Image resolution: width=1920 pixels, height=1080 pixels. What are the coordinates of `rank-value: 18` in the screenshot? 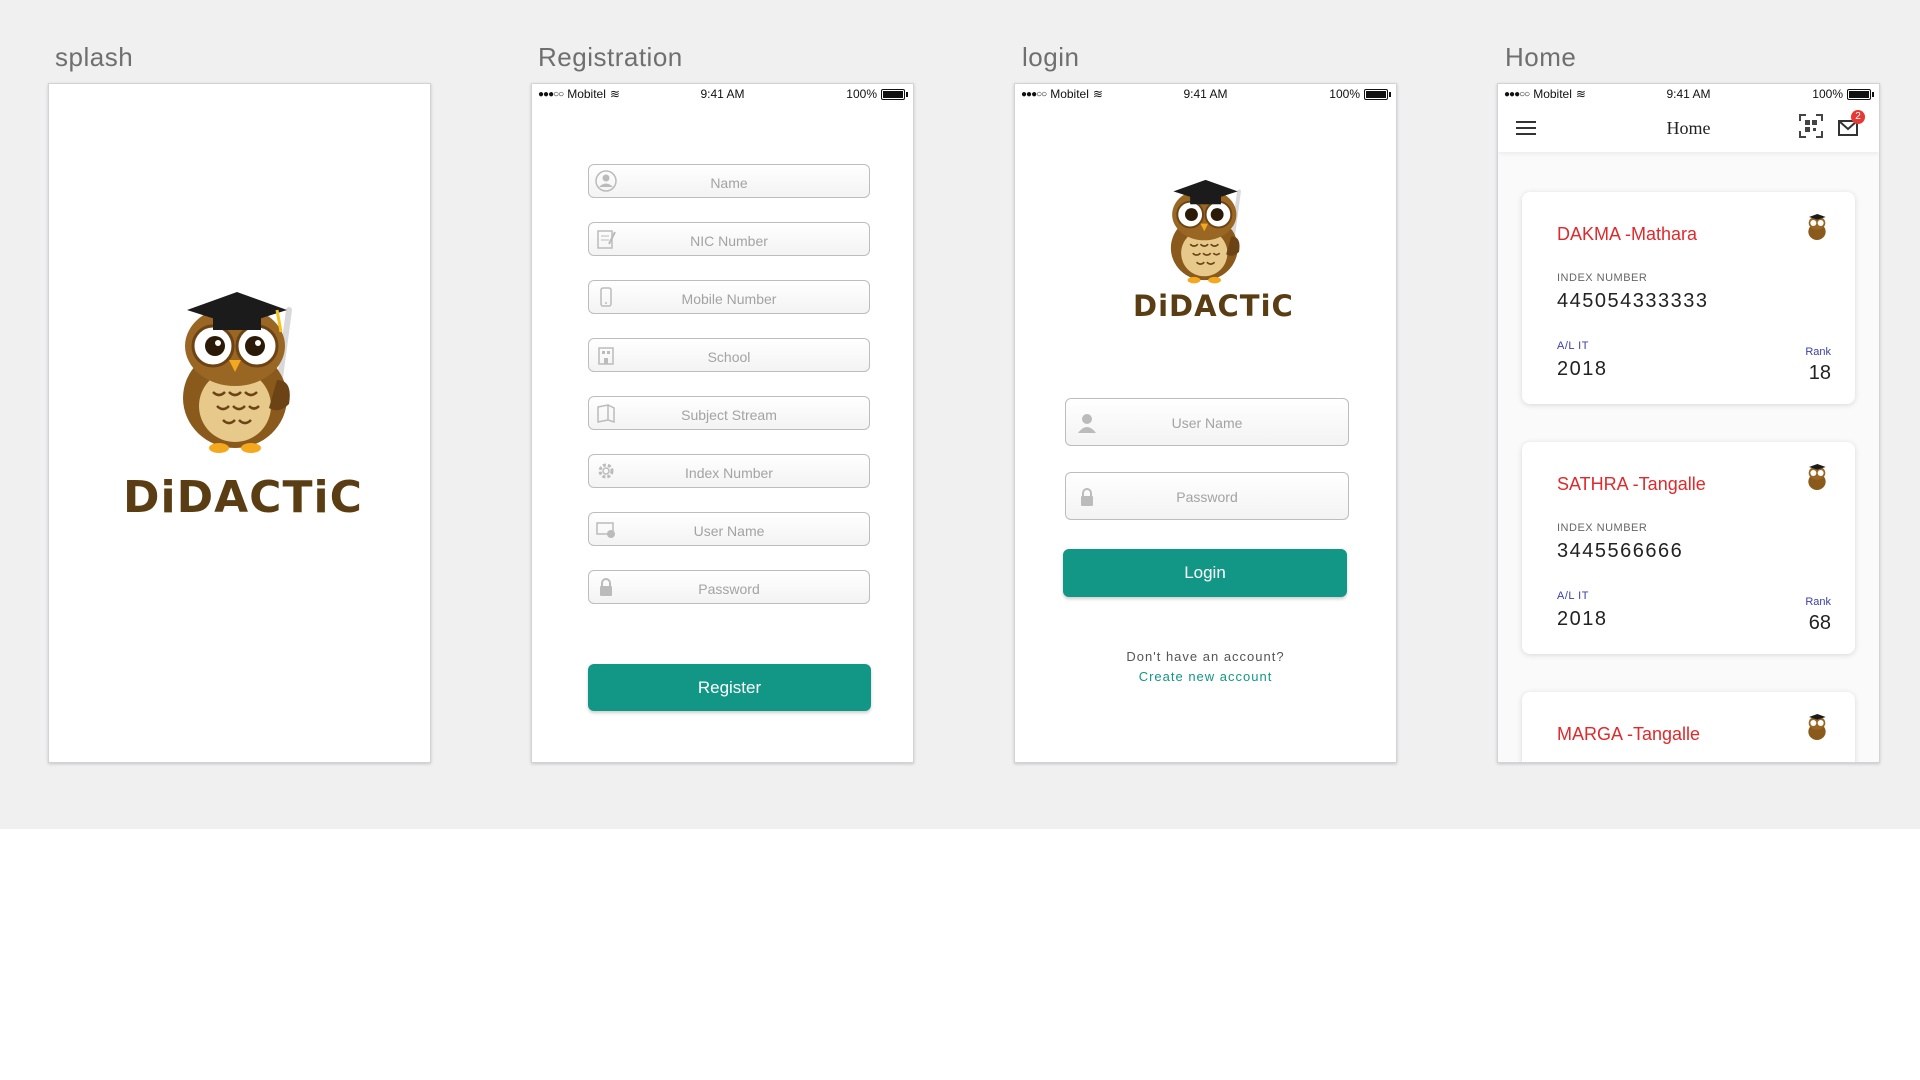 It's located at (1819, 373).